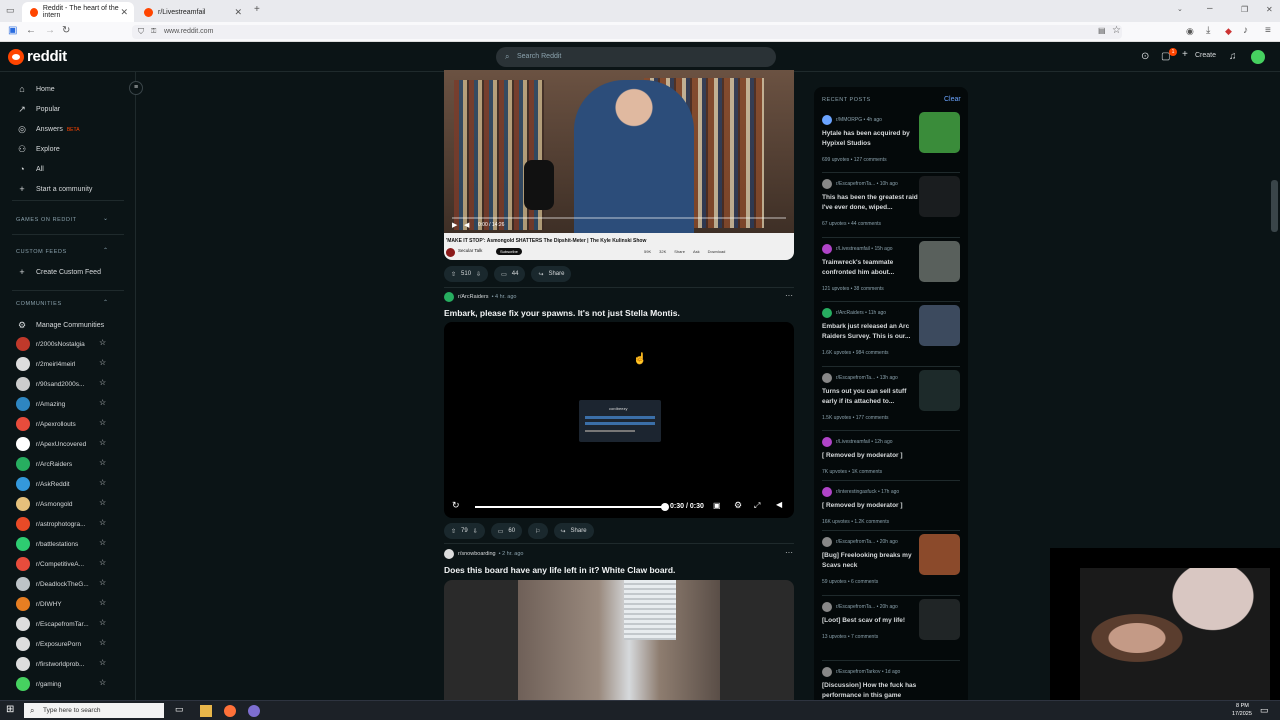 The width and height of the screenshot is (1280, 720). Describe the element at coordinates (35, 89) in the screenshot. I see `sidebar-item-home: ⌂ Home` at that location.